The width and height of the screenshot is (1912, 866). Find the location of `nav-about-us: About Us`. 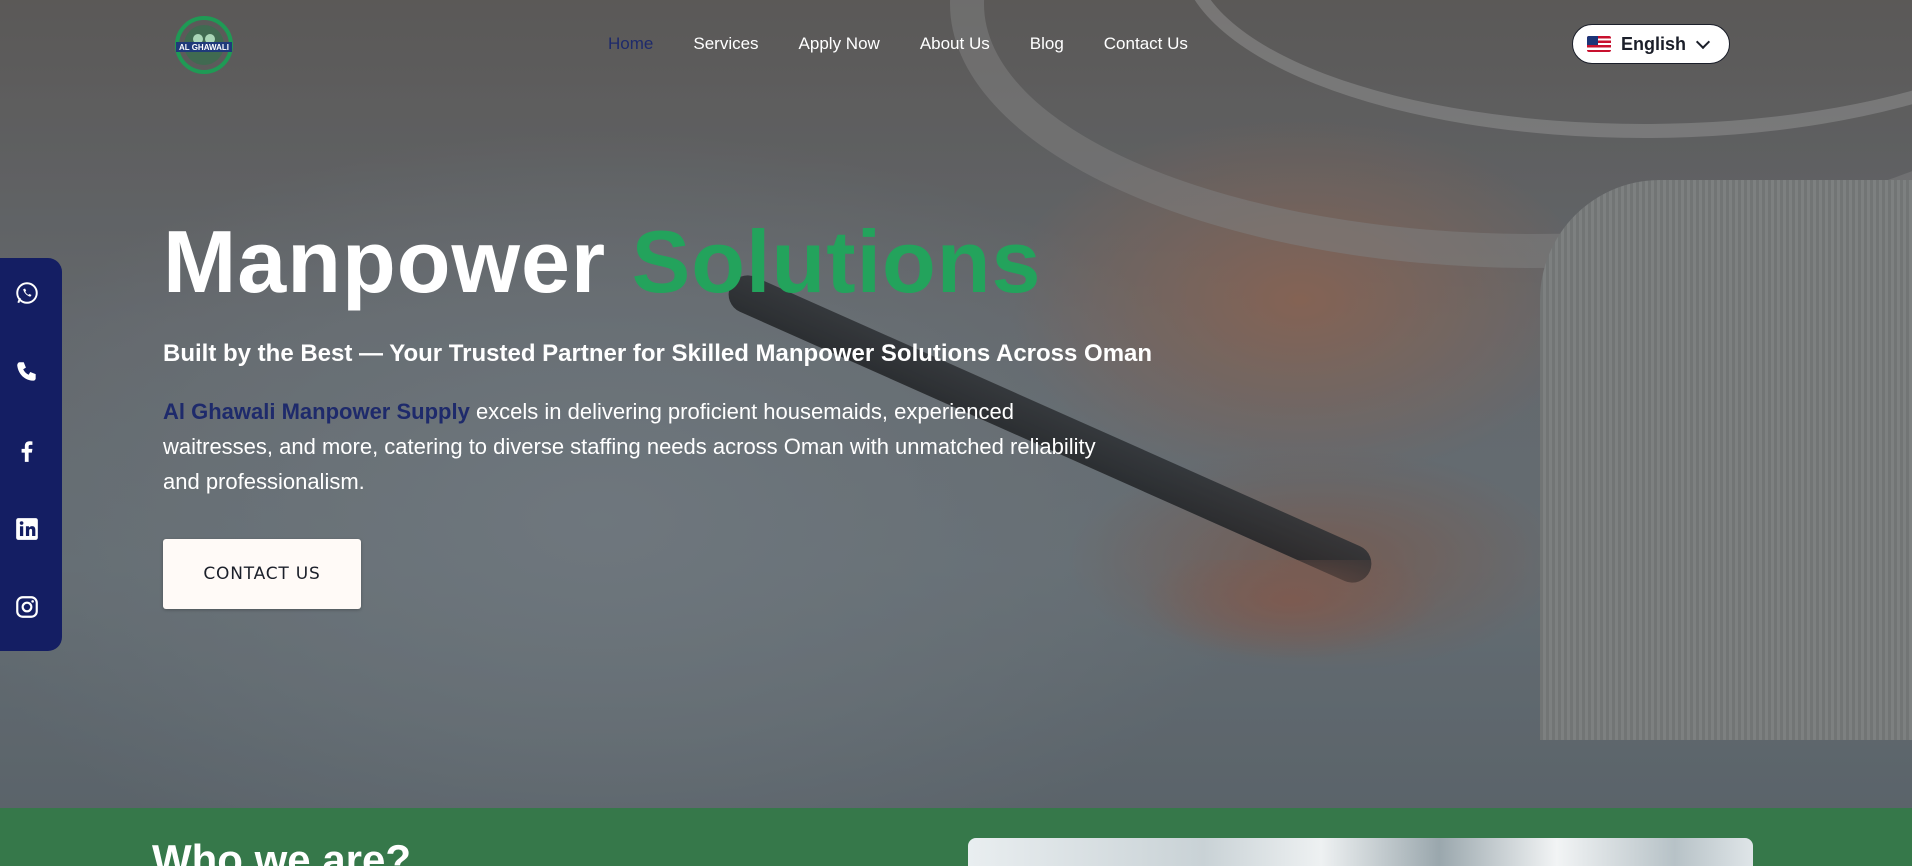

nav-about-us: About Us is located at coordinates (955, 44).